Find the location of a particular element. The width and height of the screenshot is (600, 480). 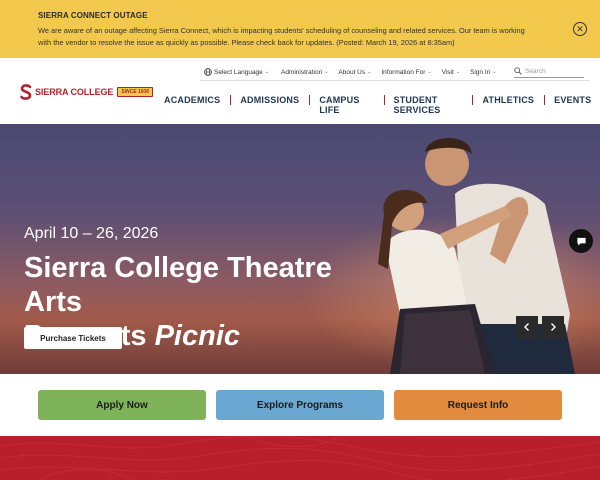

nav-item-label: CAMPUS is located at coordinates (339, 100).